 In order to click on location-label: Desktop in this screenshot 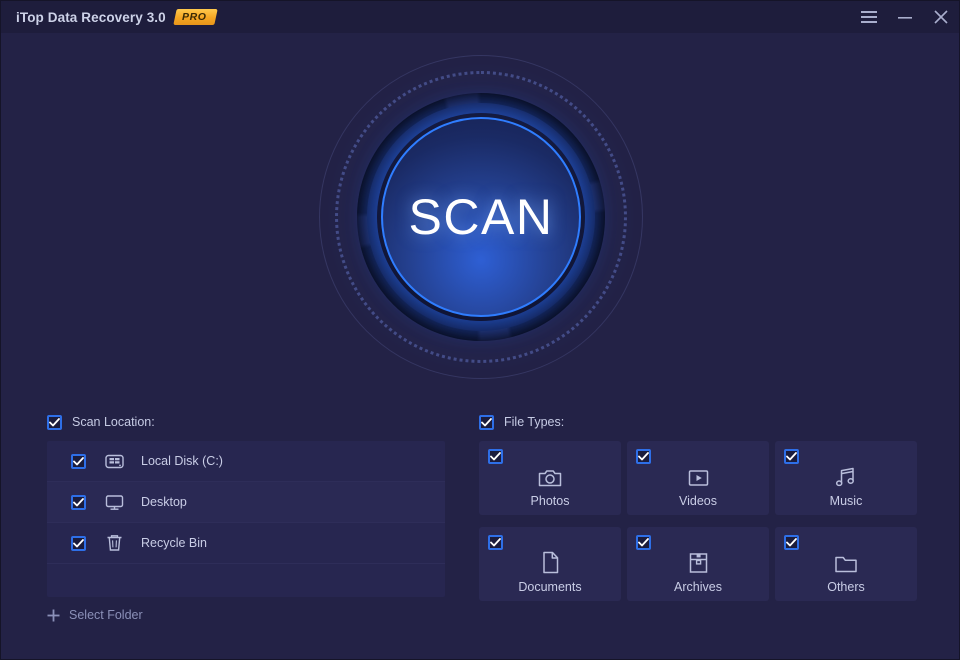, I will do `click(164, 502)`.